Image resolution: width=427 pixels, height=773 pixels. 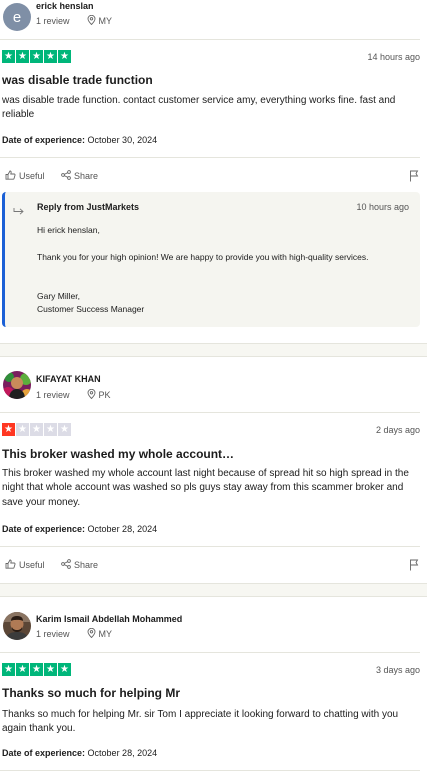 I want to click on review-title: Thanks so much for helping Mr, so click(x=91, y=693).